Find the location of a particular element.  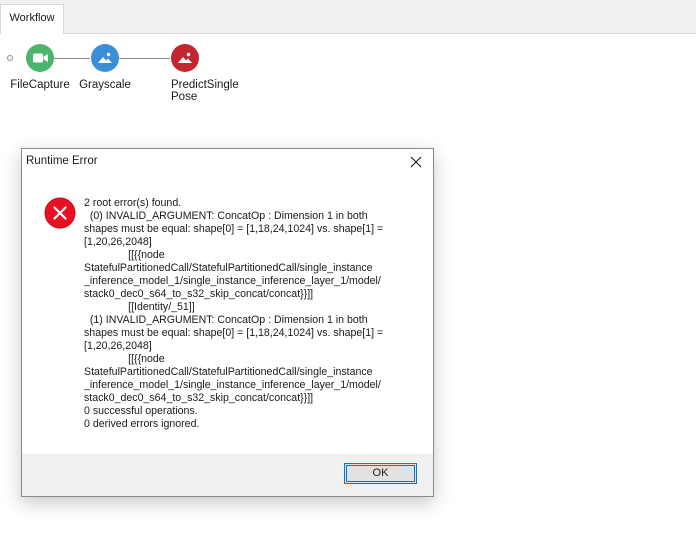

video-camera-icon is located at coordinates (40, 58).